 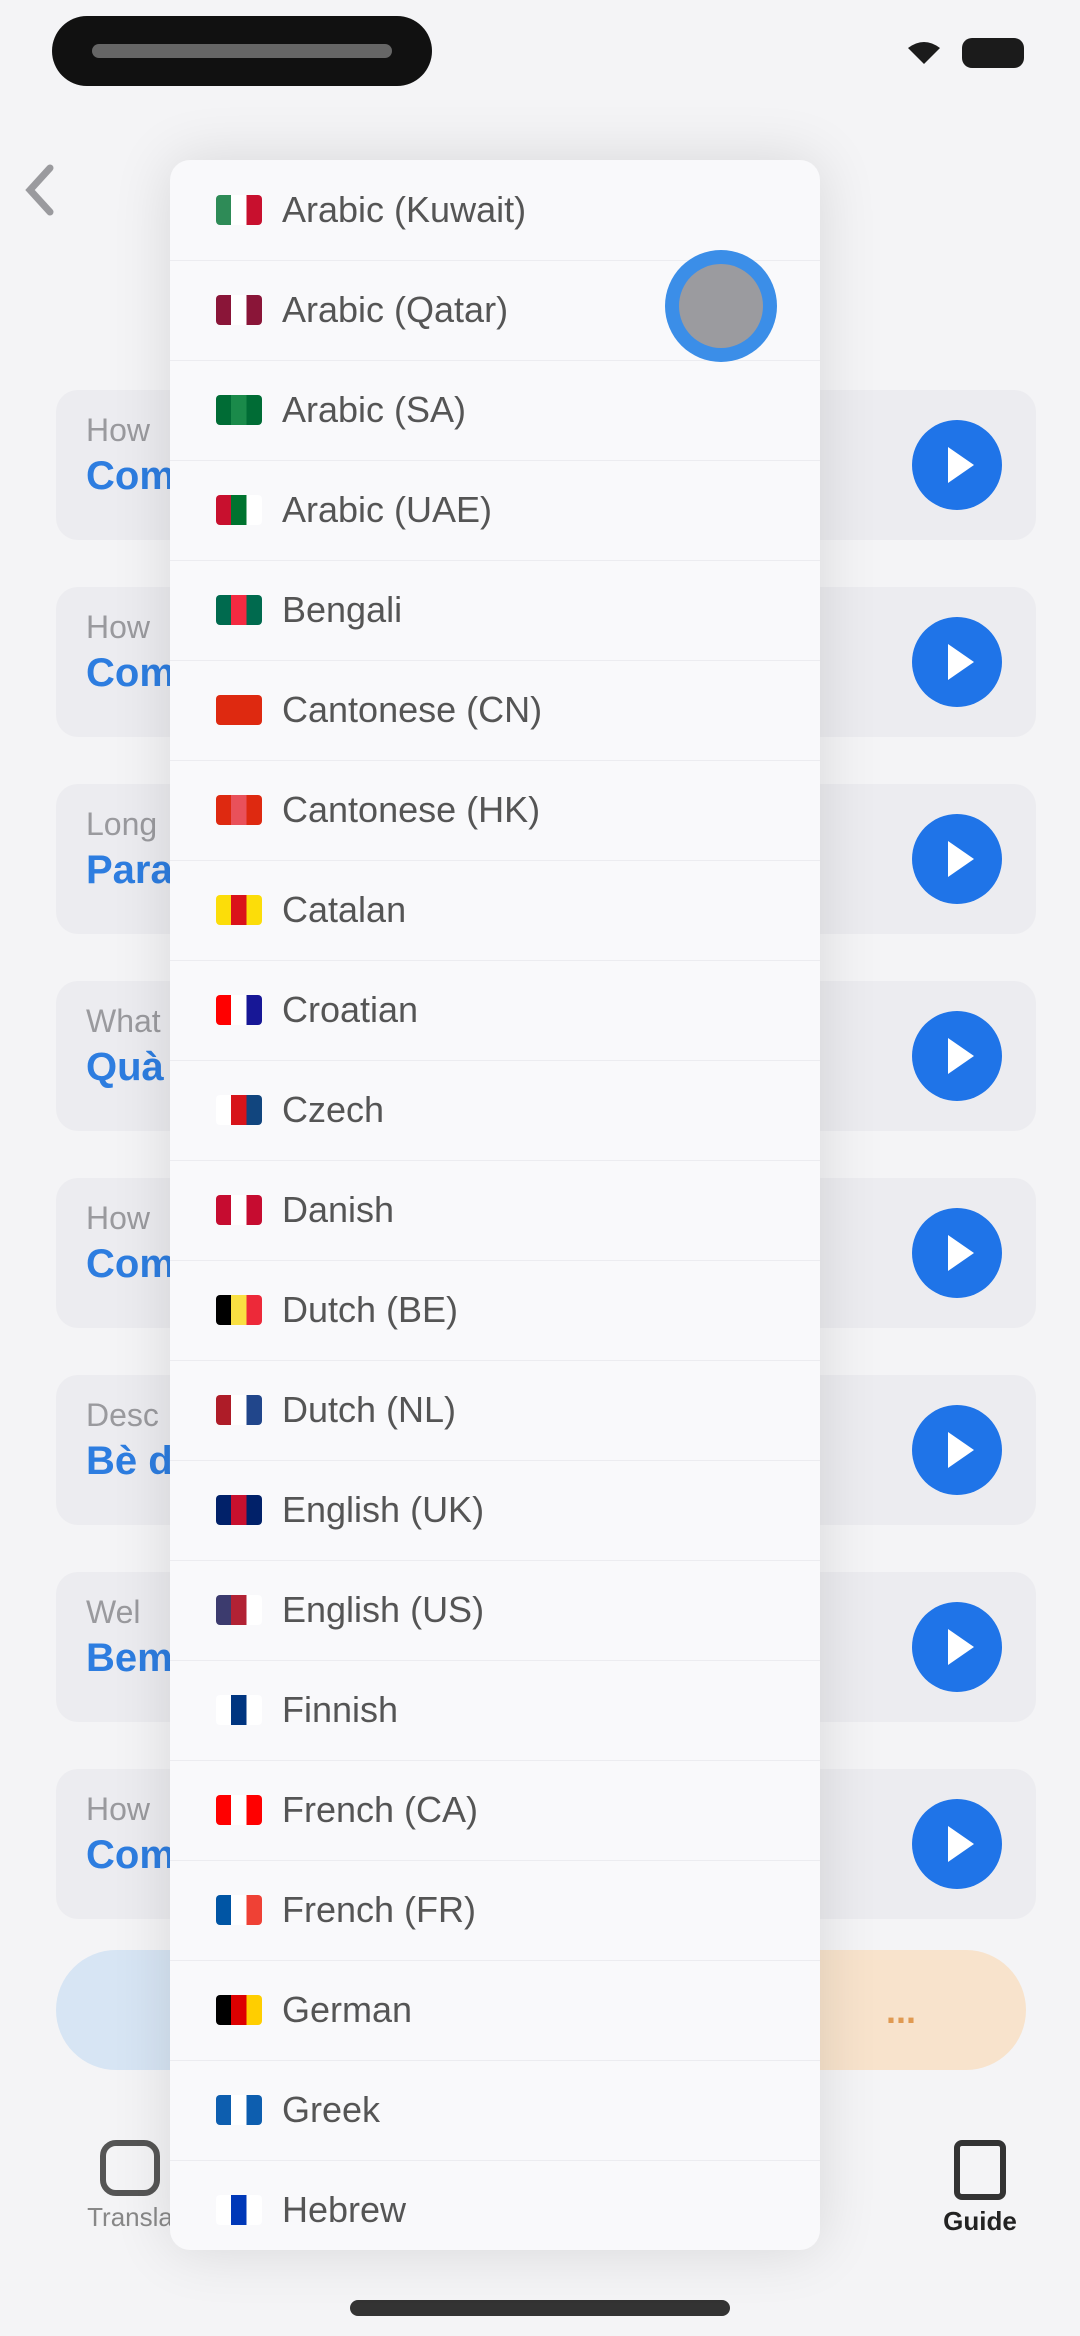 What do you see at coordinates (333, 1109) in the screenshot?
I see `language-option-label: Czech` at bounding box center [333, 1109].